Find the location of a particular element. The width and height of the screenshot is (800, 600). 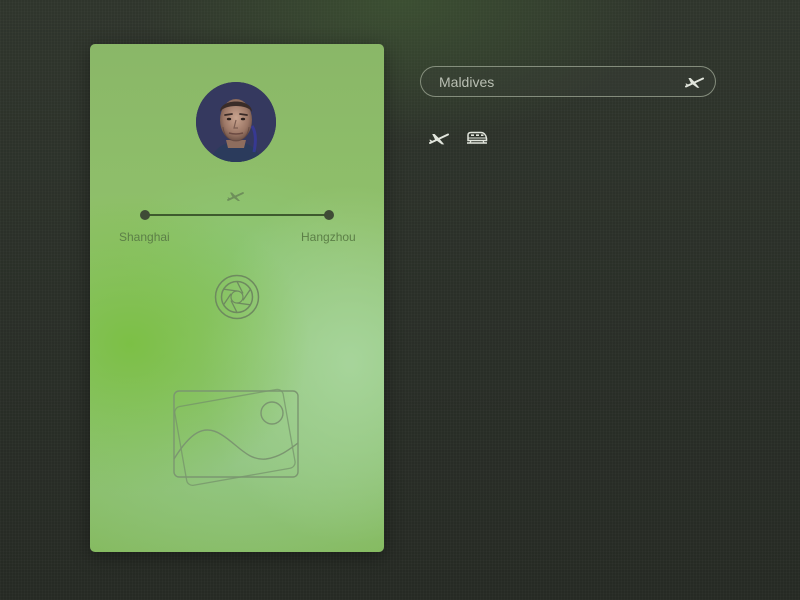

search-box is located at coordinates (568, 81).